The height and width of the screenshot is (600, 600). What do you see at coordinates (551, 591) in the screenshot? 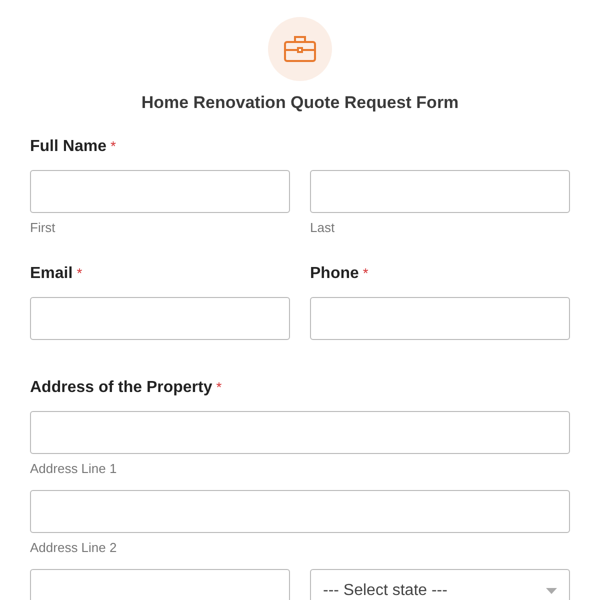
I see `caret-icon` at bounding box center [551, 591].